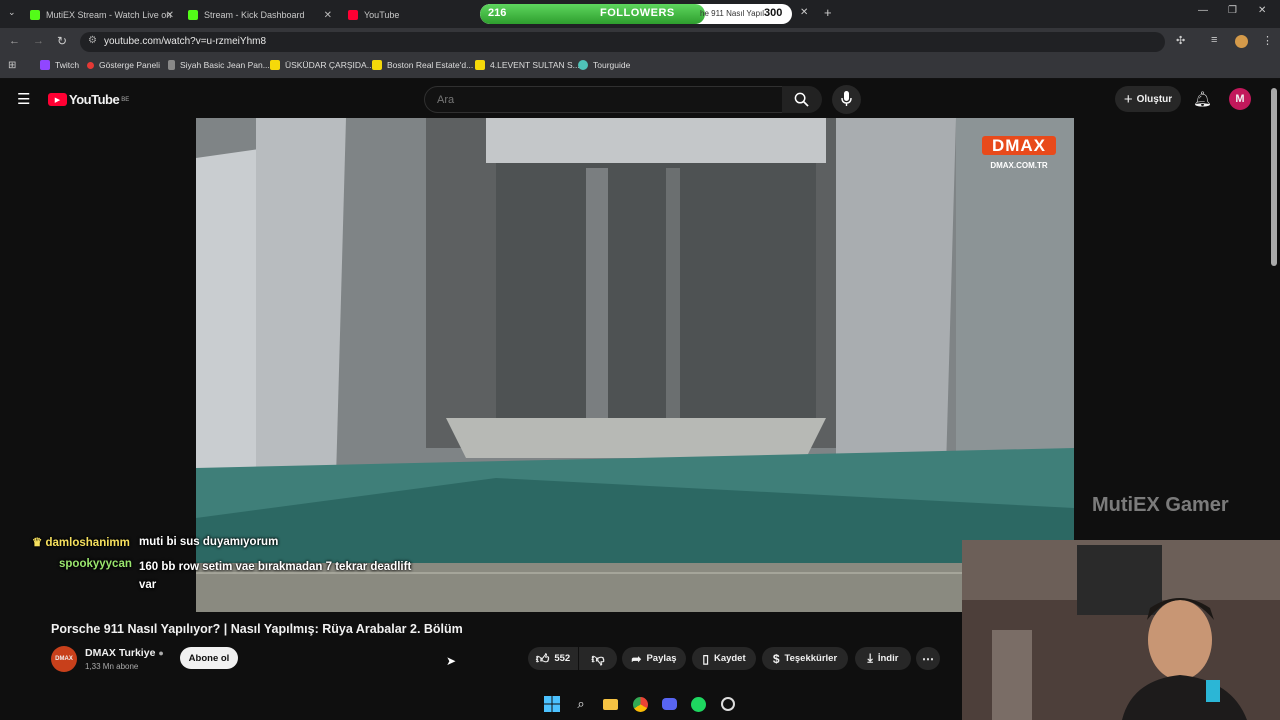 This screenshot has width=1280, height=720. Describe the element at coordinates (1240, 99) in the screenshot. I see `account-avatar: M` at that location.